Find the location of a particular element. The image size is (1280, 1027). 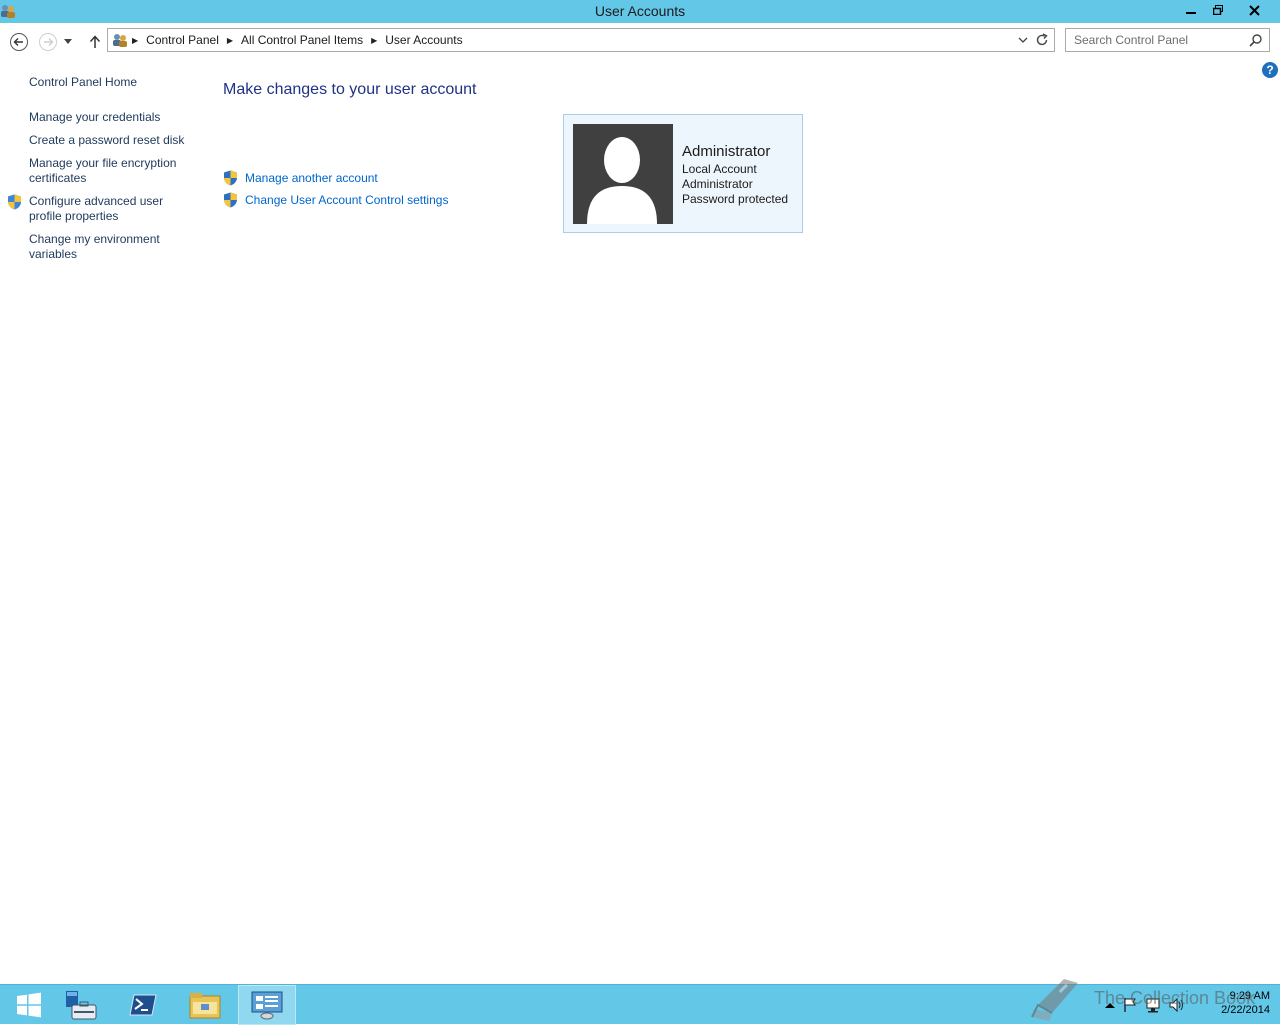

restore-icon is located at coordinates (1217, 10).